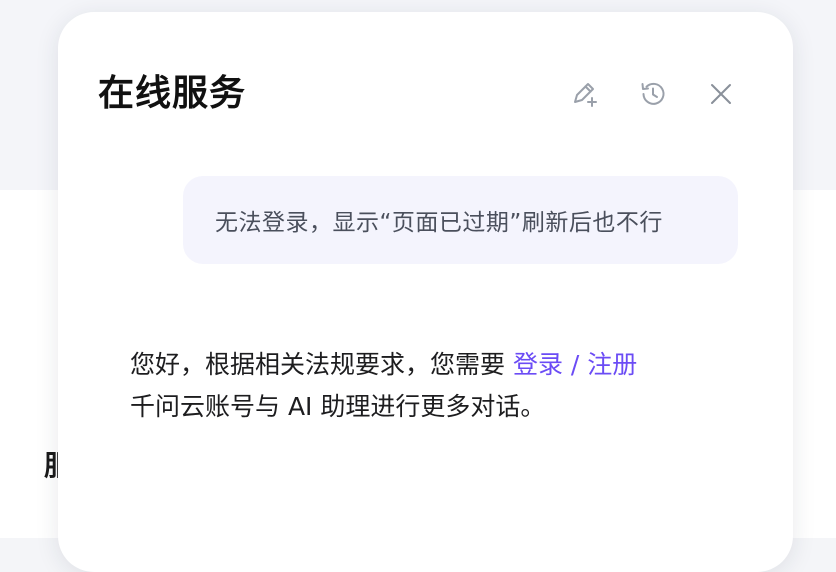 The height and width of the screenshot is (572, 836). What do you see at coordinates (172, 93) in the screenshot?
I see `panel-title: 在线服务` at bounding box center [172, 93].